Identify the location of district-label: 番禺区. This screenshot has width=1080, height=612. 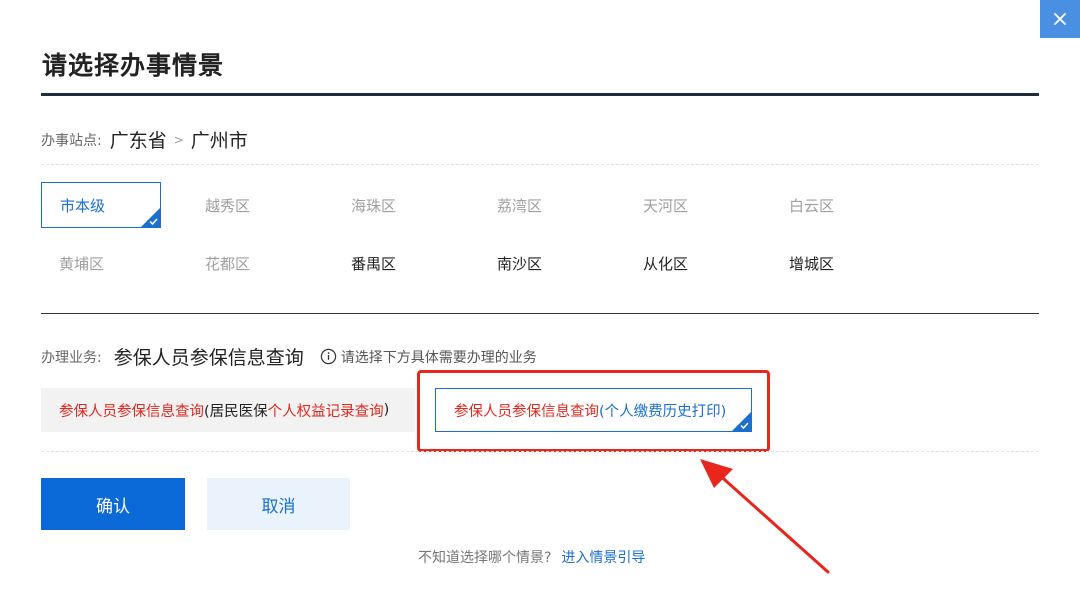
(374, 263).